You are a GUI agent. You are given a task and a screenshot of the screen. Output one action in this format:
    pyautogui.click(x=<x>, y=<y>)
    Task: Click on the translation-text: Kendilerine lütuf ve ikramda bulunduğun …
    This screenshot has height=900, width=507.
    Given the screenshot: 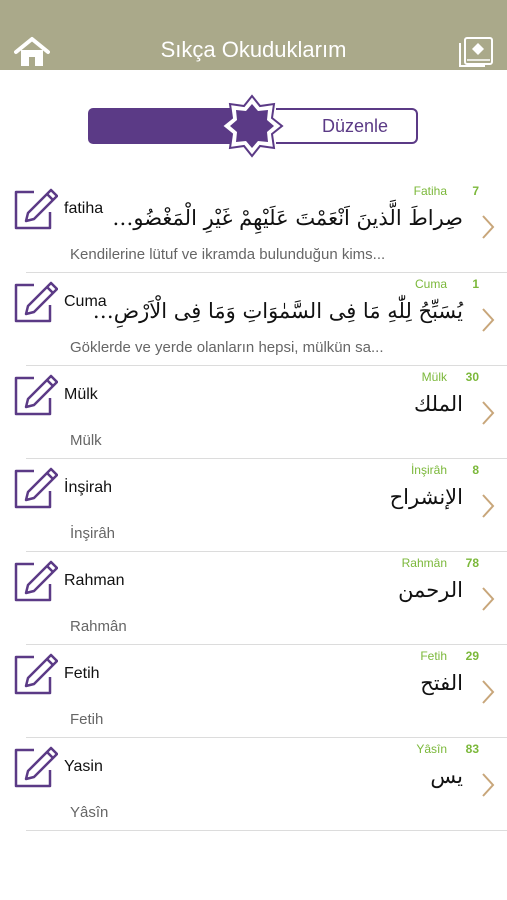 What is the action you would take?
    pyautogui.click(x=228, y=254)
    